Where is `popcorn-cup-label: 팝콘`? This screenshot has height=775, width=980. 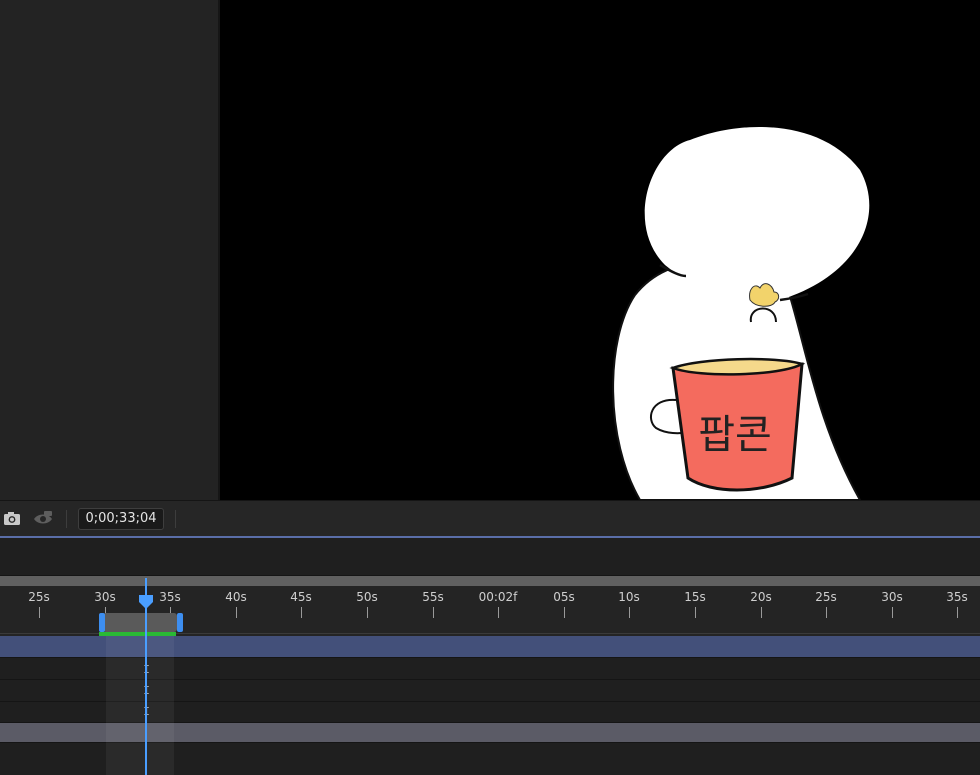
popcorn-cup-label: 팝콘 is located at coordinates (735, 435).